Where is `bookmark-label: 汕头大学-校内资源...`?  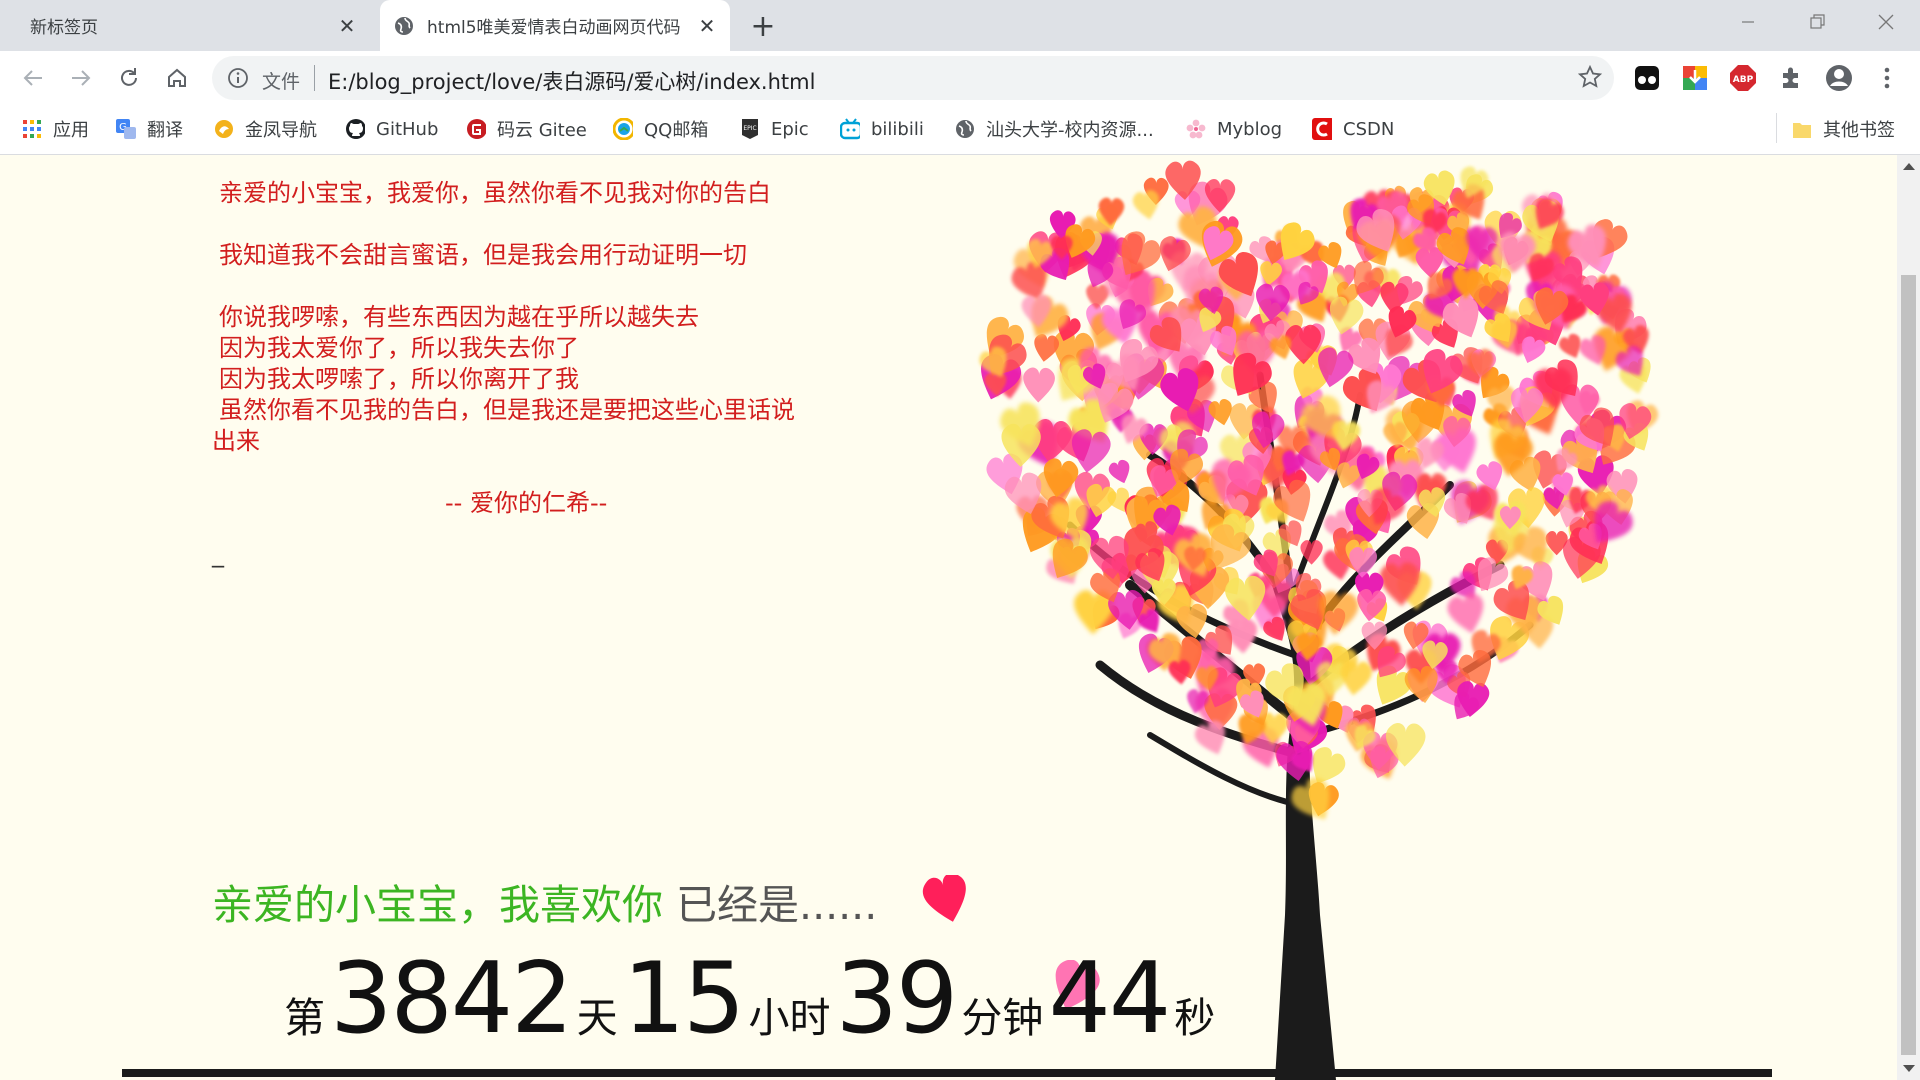
bookmark-label: 汕头大学-校内资源... is located at coordinates (1070, 130).